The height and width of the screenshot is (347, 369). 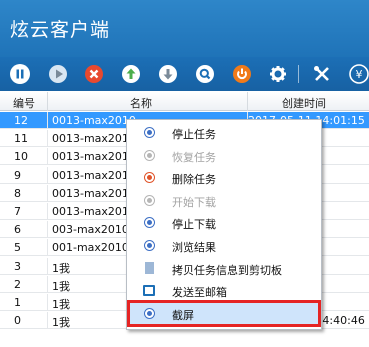 I want to click on copy-clipboard-icon, so click(x=149, y=267).